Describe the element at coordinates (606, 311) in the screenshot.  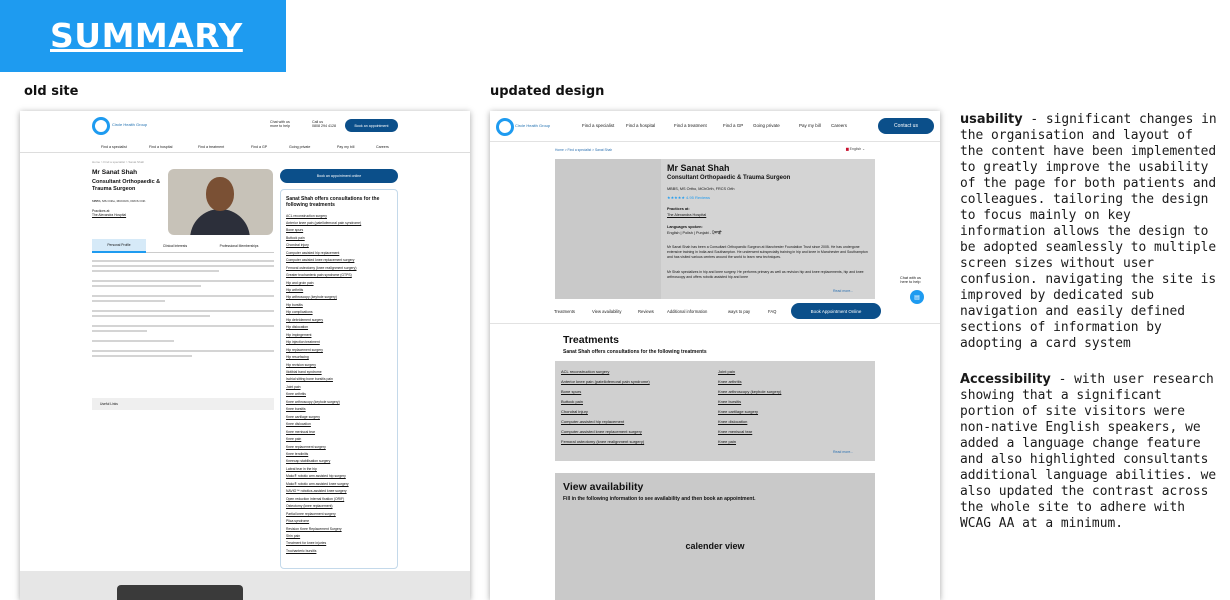
I see `subnav-item: View availability` at that location.